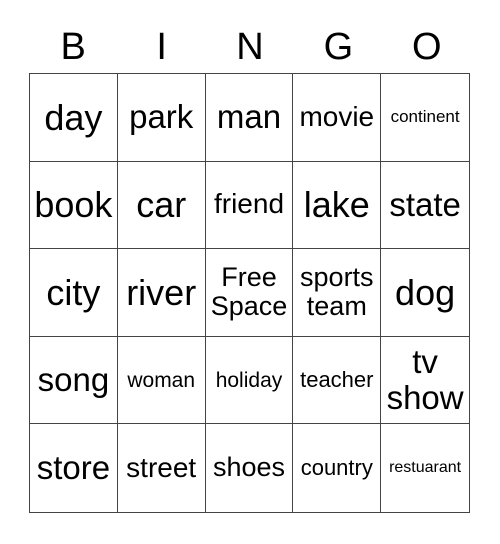 Image resolution: width=500 pixels, height=544 pixels. Describe the element at coordinates (249, 380) in the screenshot. I see `bingo-cell: holiday` at that location.